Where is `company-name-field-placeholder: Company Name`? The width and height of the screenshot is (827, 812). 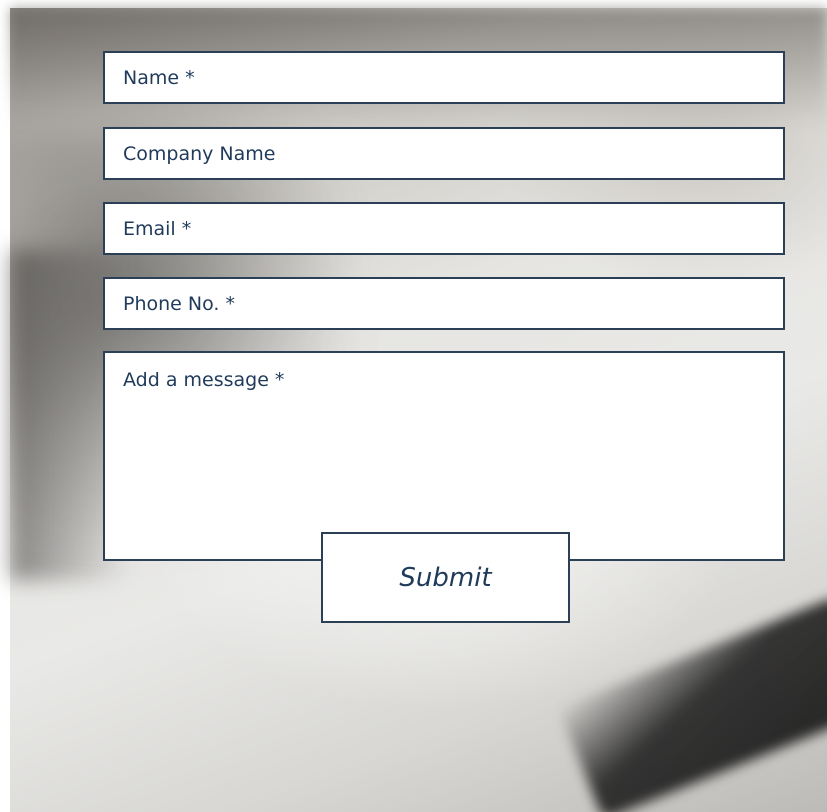 company-name-field-placeholder: Company Name is located at coordinates (199, 153).